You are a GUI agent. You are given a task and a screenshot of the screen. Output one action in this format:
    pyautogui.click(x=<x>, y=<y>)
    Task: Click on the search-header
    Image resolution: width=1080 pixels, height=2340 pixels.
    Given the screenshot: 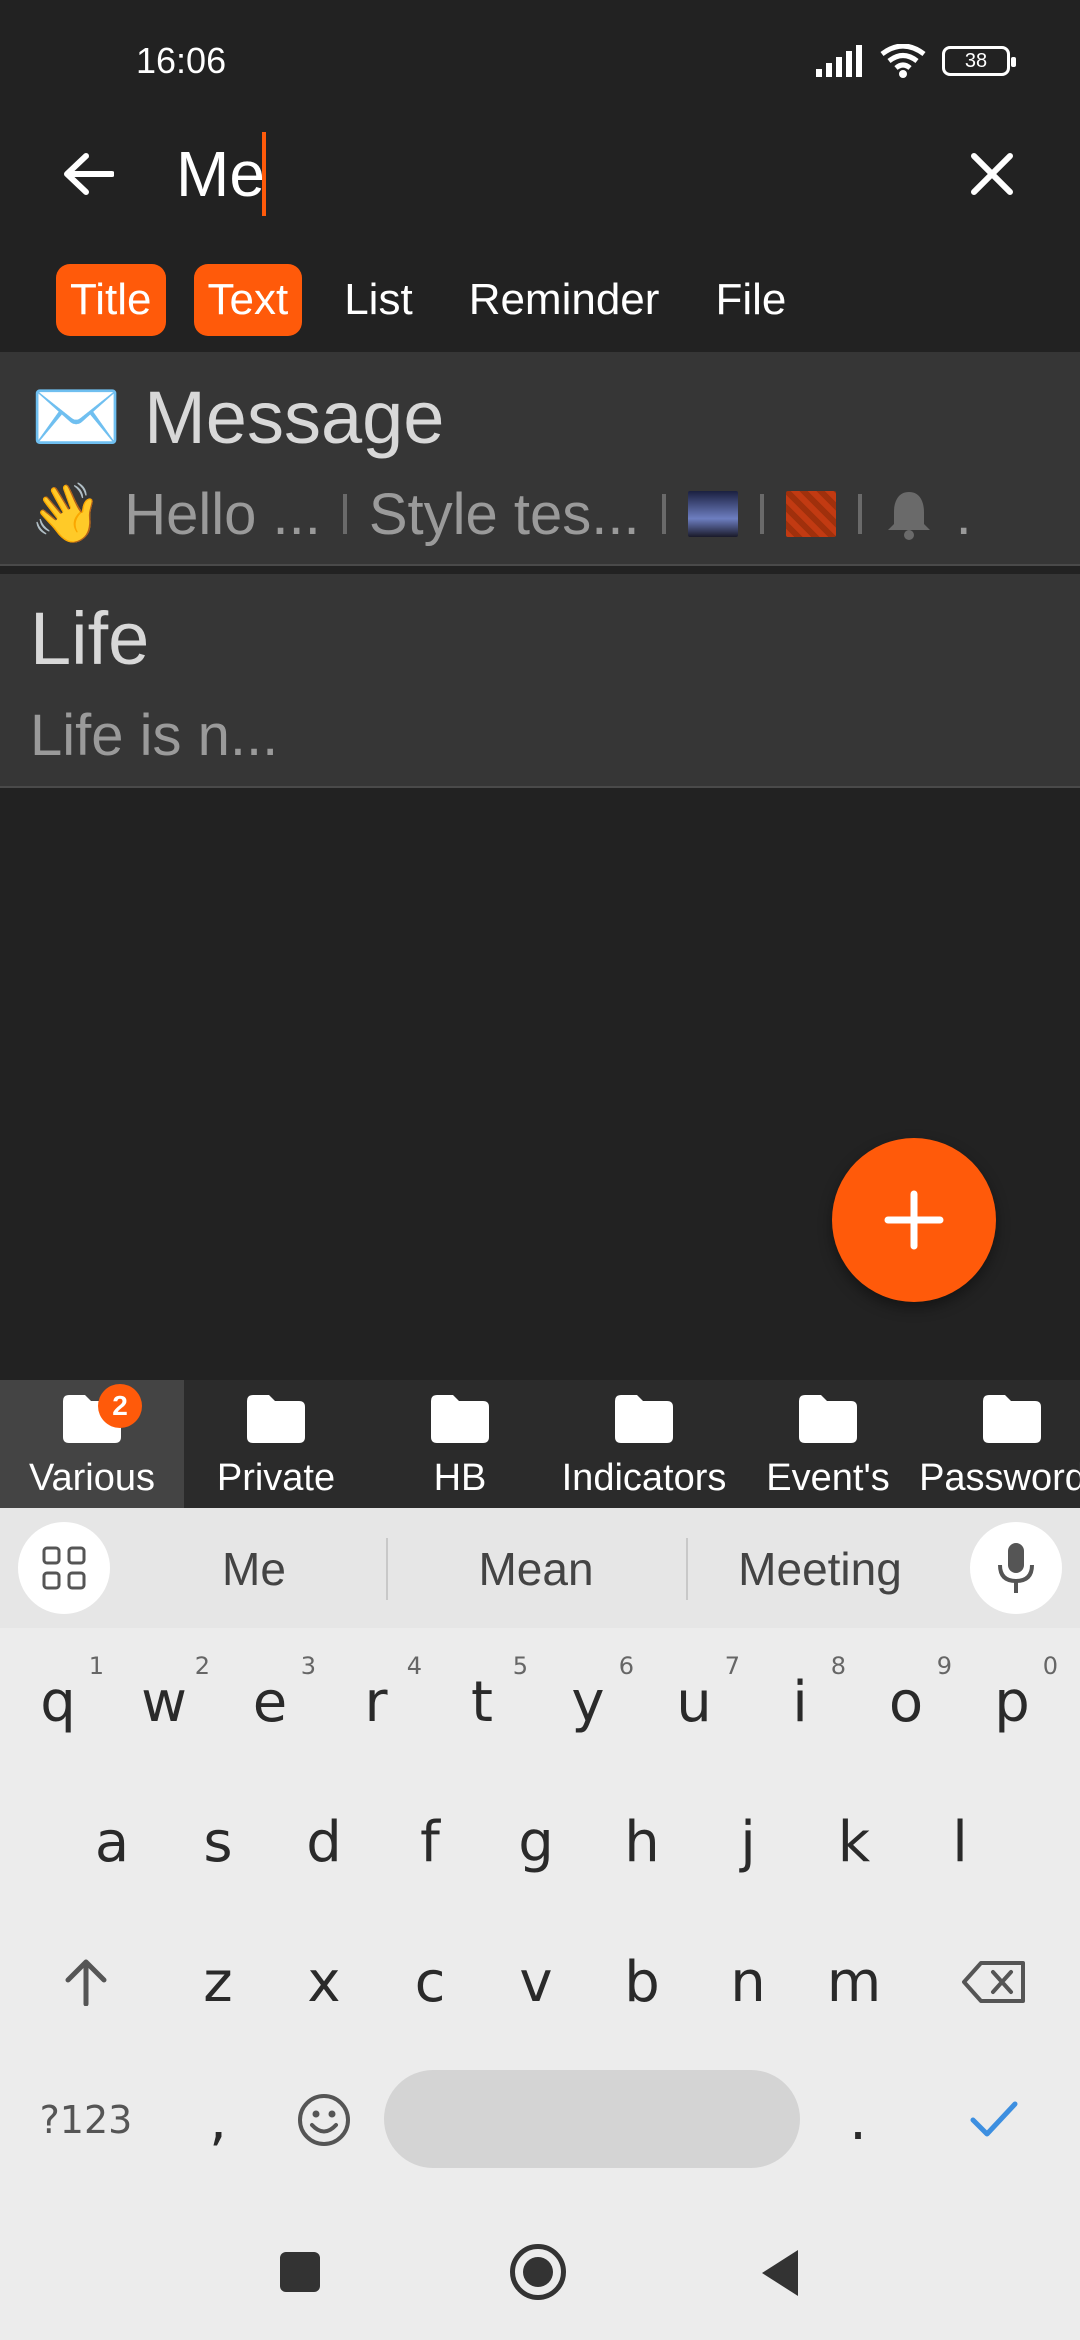 What is the action you would take?
    pyautogui.click(x=540, y=175)
    